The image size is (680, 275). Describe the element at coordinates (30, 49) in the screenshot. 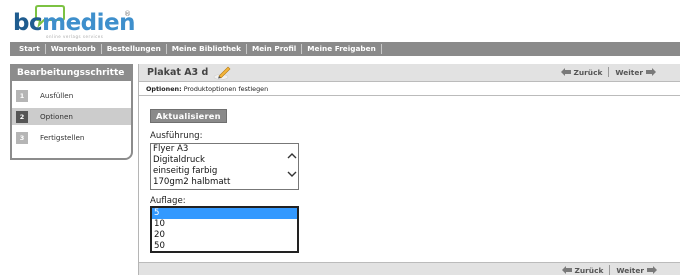

I see `nav-start: Start` at that location.